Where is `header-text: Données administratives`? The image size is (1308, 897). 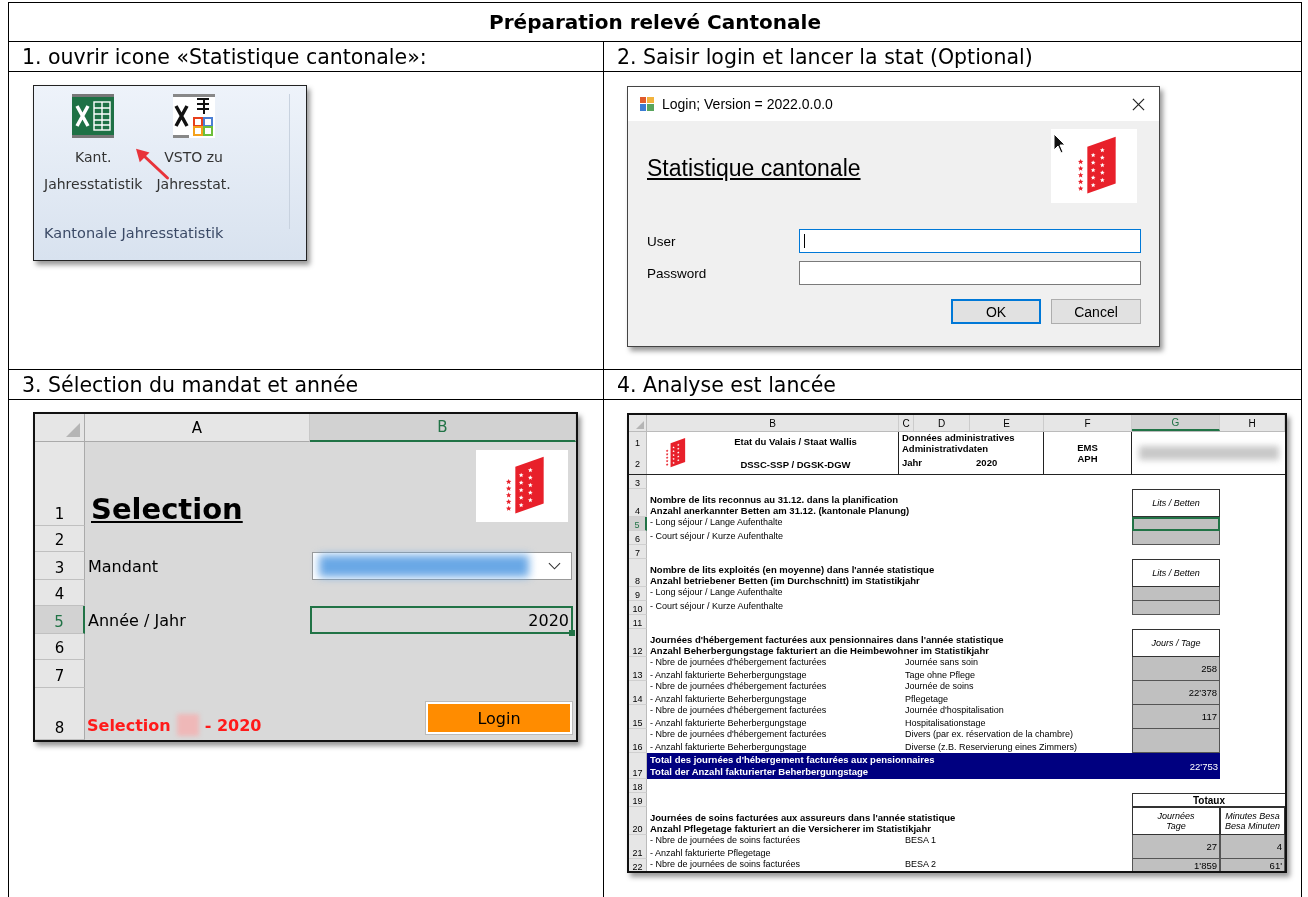 header-text: Données administratives is located at coordinates (959, 437).